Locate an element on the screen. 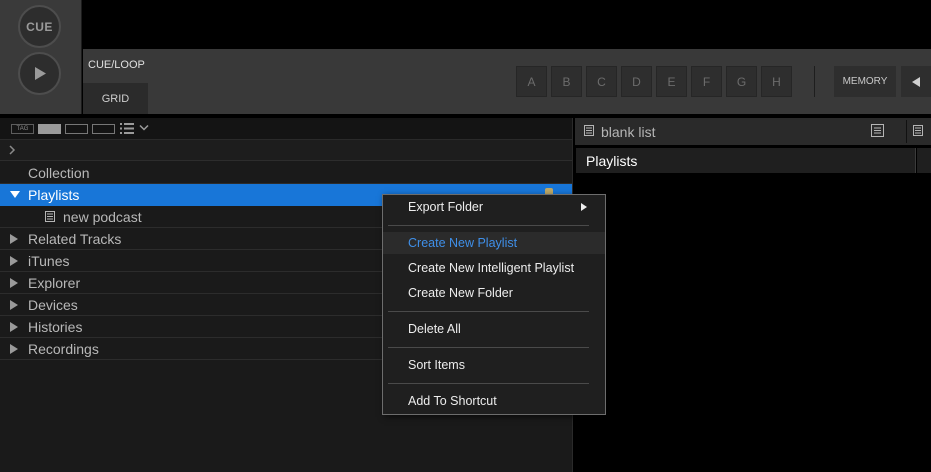 This screenshot has width=931, height=472. tree-item-collection: Collection is located at coordinates (286, 173).